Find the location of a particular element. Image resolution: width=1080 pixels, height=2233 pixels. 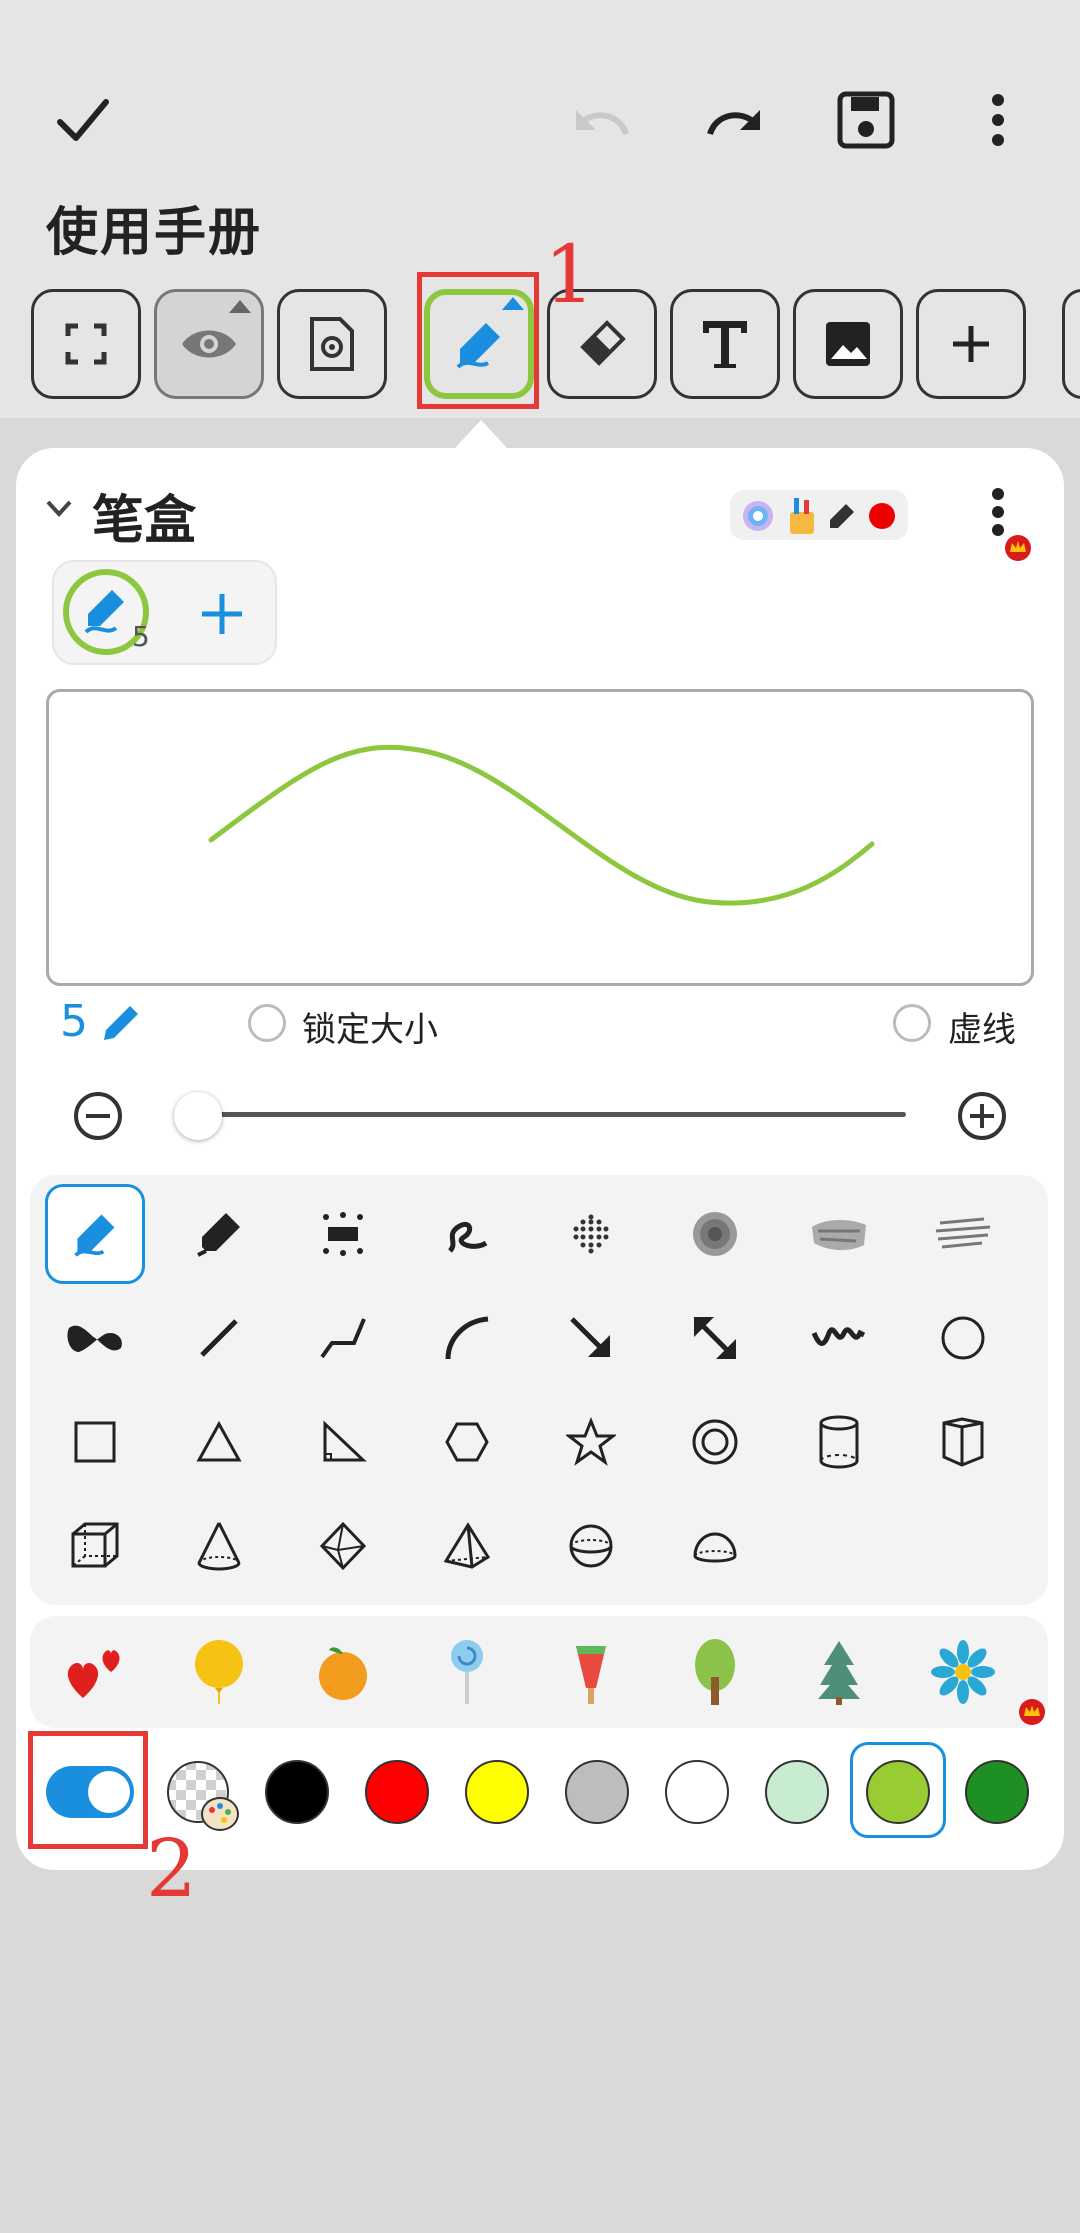

page-title: 使用手册 is located at coordinates (154, 233).